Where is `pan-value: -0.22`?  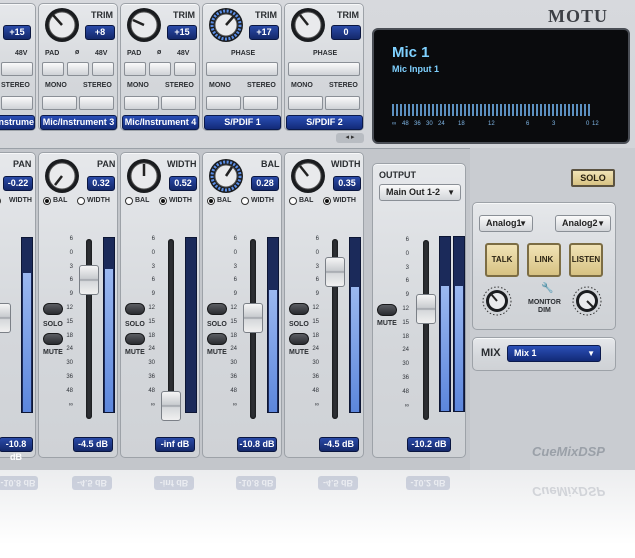
pan-value: -0.22 is located at coordinates (18, 183).